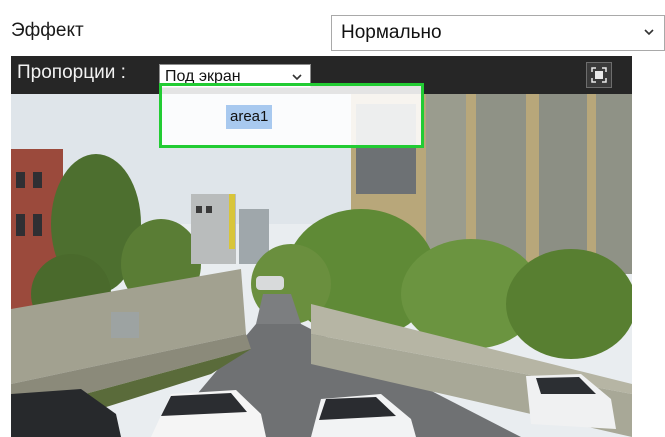 The width and height of the screenshot is (665, 437). I want to click on fullscreen-icon, so click(599, 75).